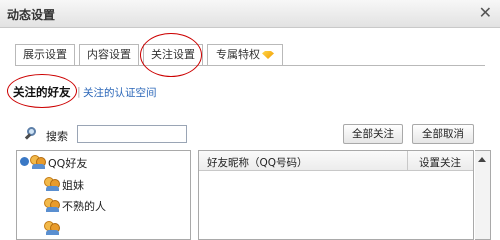 The height and width of the screenshot is (240, 500). I want to click on tab-divider, so click(250, 65).